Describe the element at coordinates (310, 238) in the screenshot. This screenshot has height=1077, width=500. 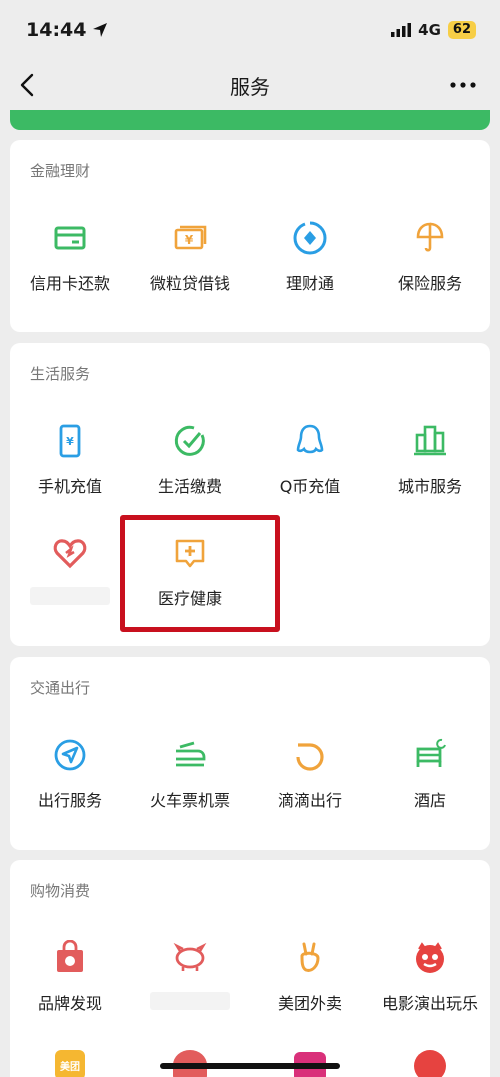
I see `wealth-icon` at that location.